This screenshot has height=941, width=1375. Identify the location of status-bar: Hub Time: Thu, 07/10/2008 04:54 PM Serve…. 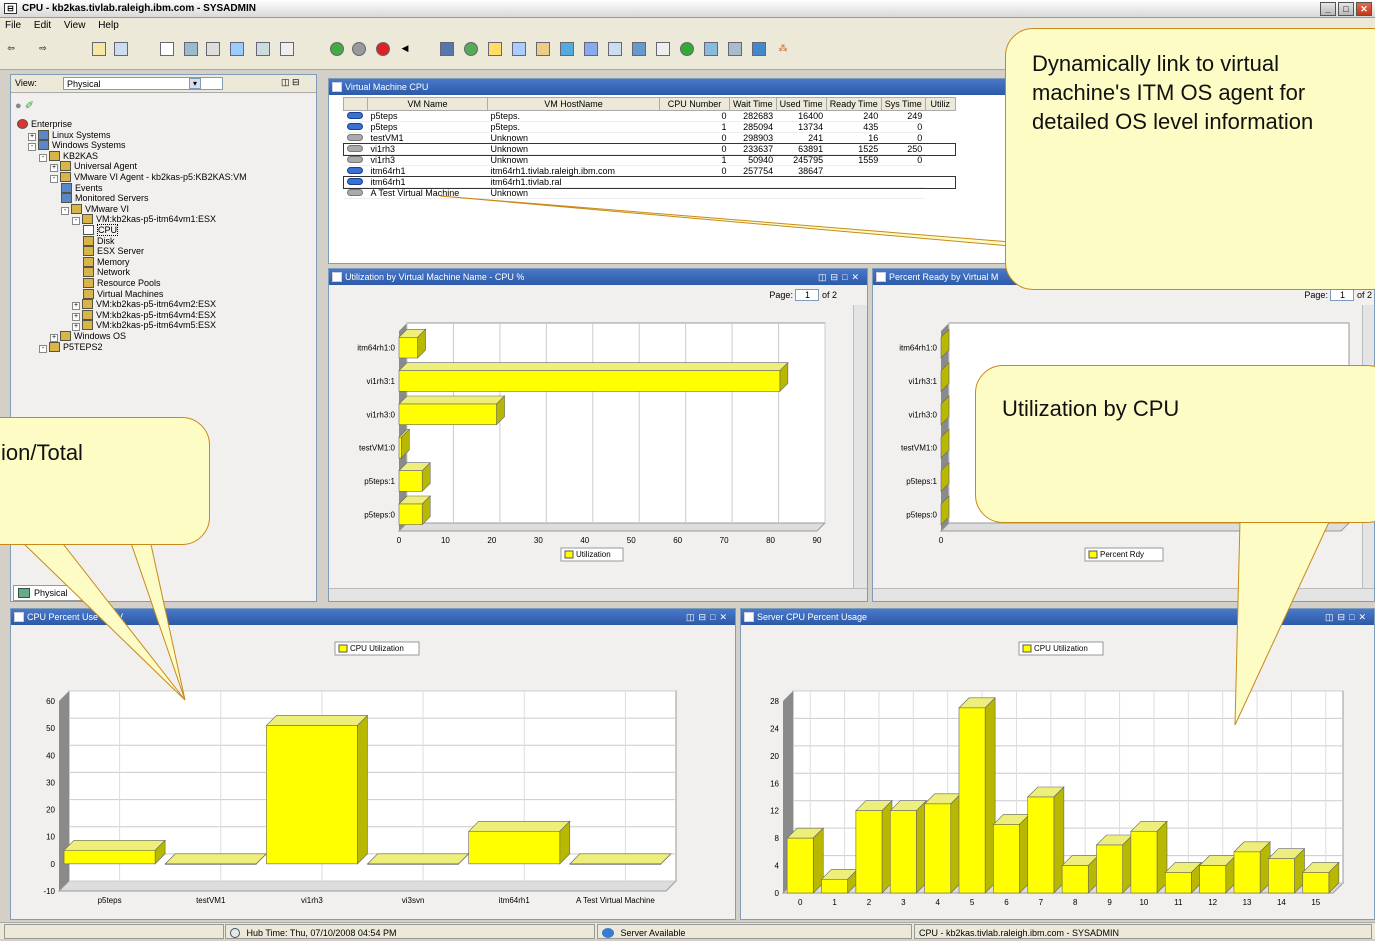
(687, 930).